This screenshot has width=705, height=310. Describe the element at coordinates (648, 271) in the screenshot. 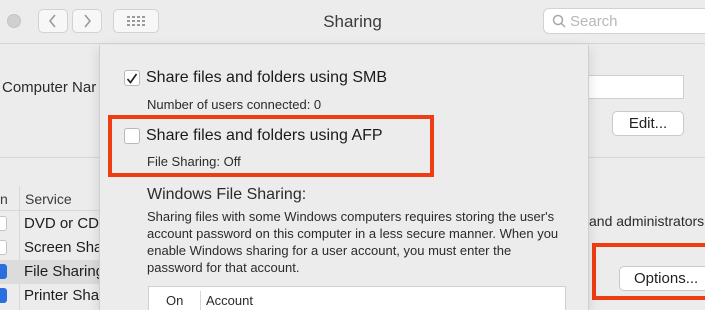

I see `highlight-box-options` at that location.